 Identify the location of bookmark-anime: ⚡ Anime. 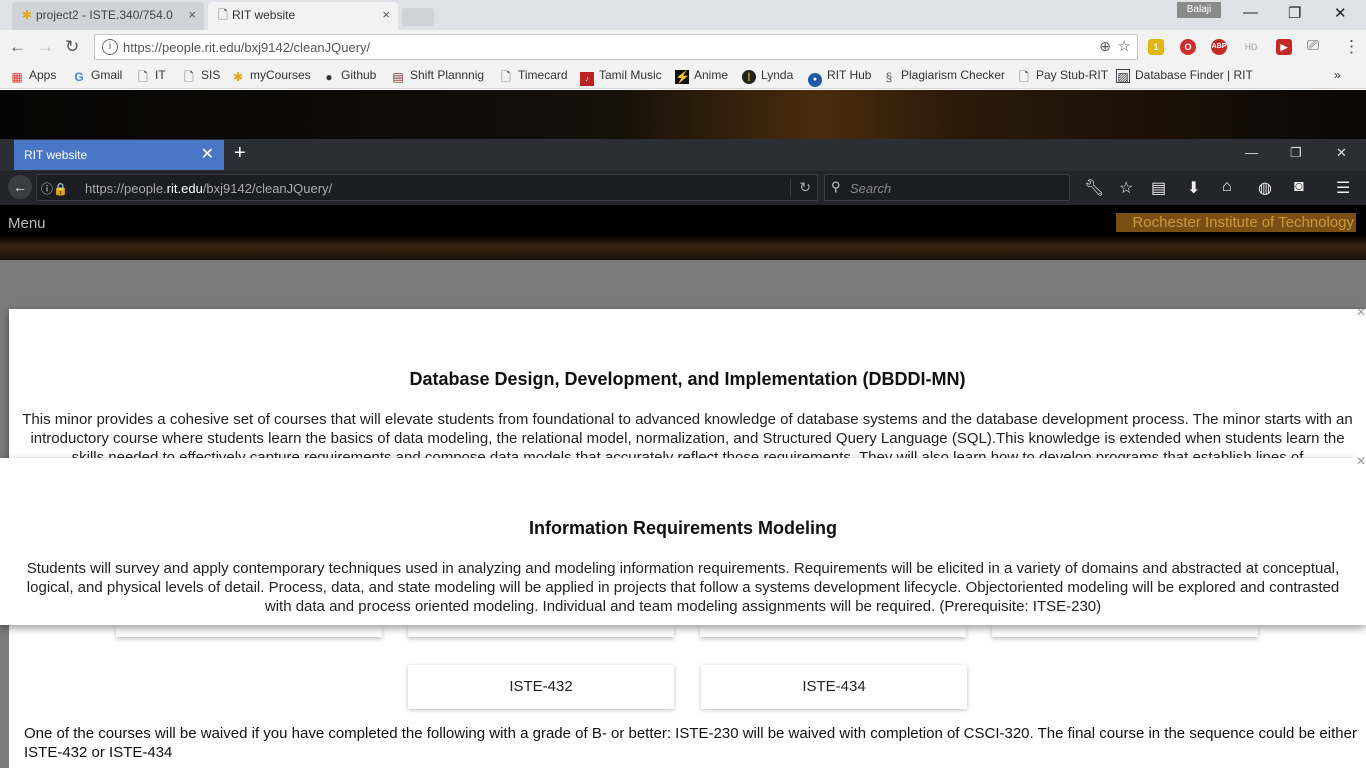
(701, 76).